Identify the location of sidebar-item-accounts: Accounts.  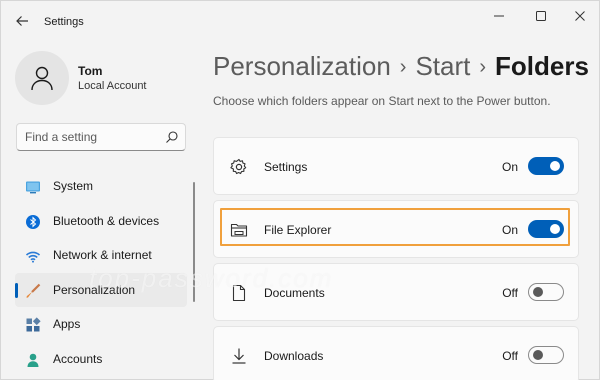
(101, 359).